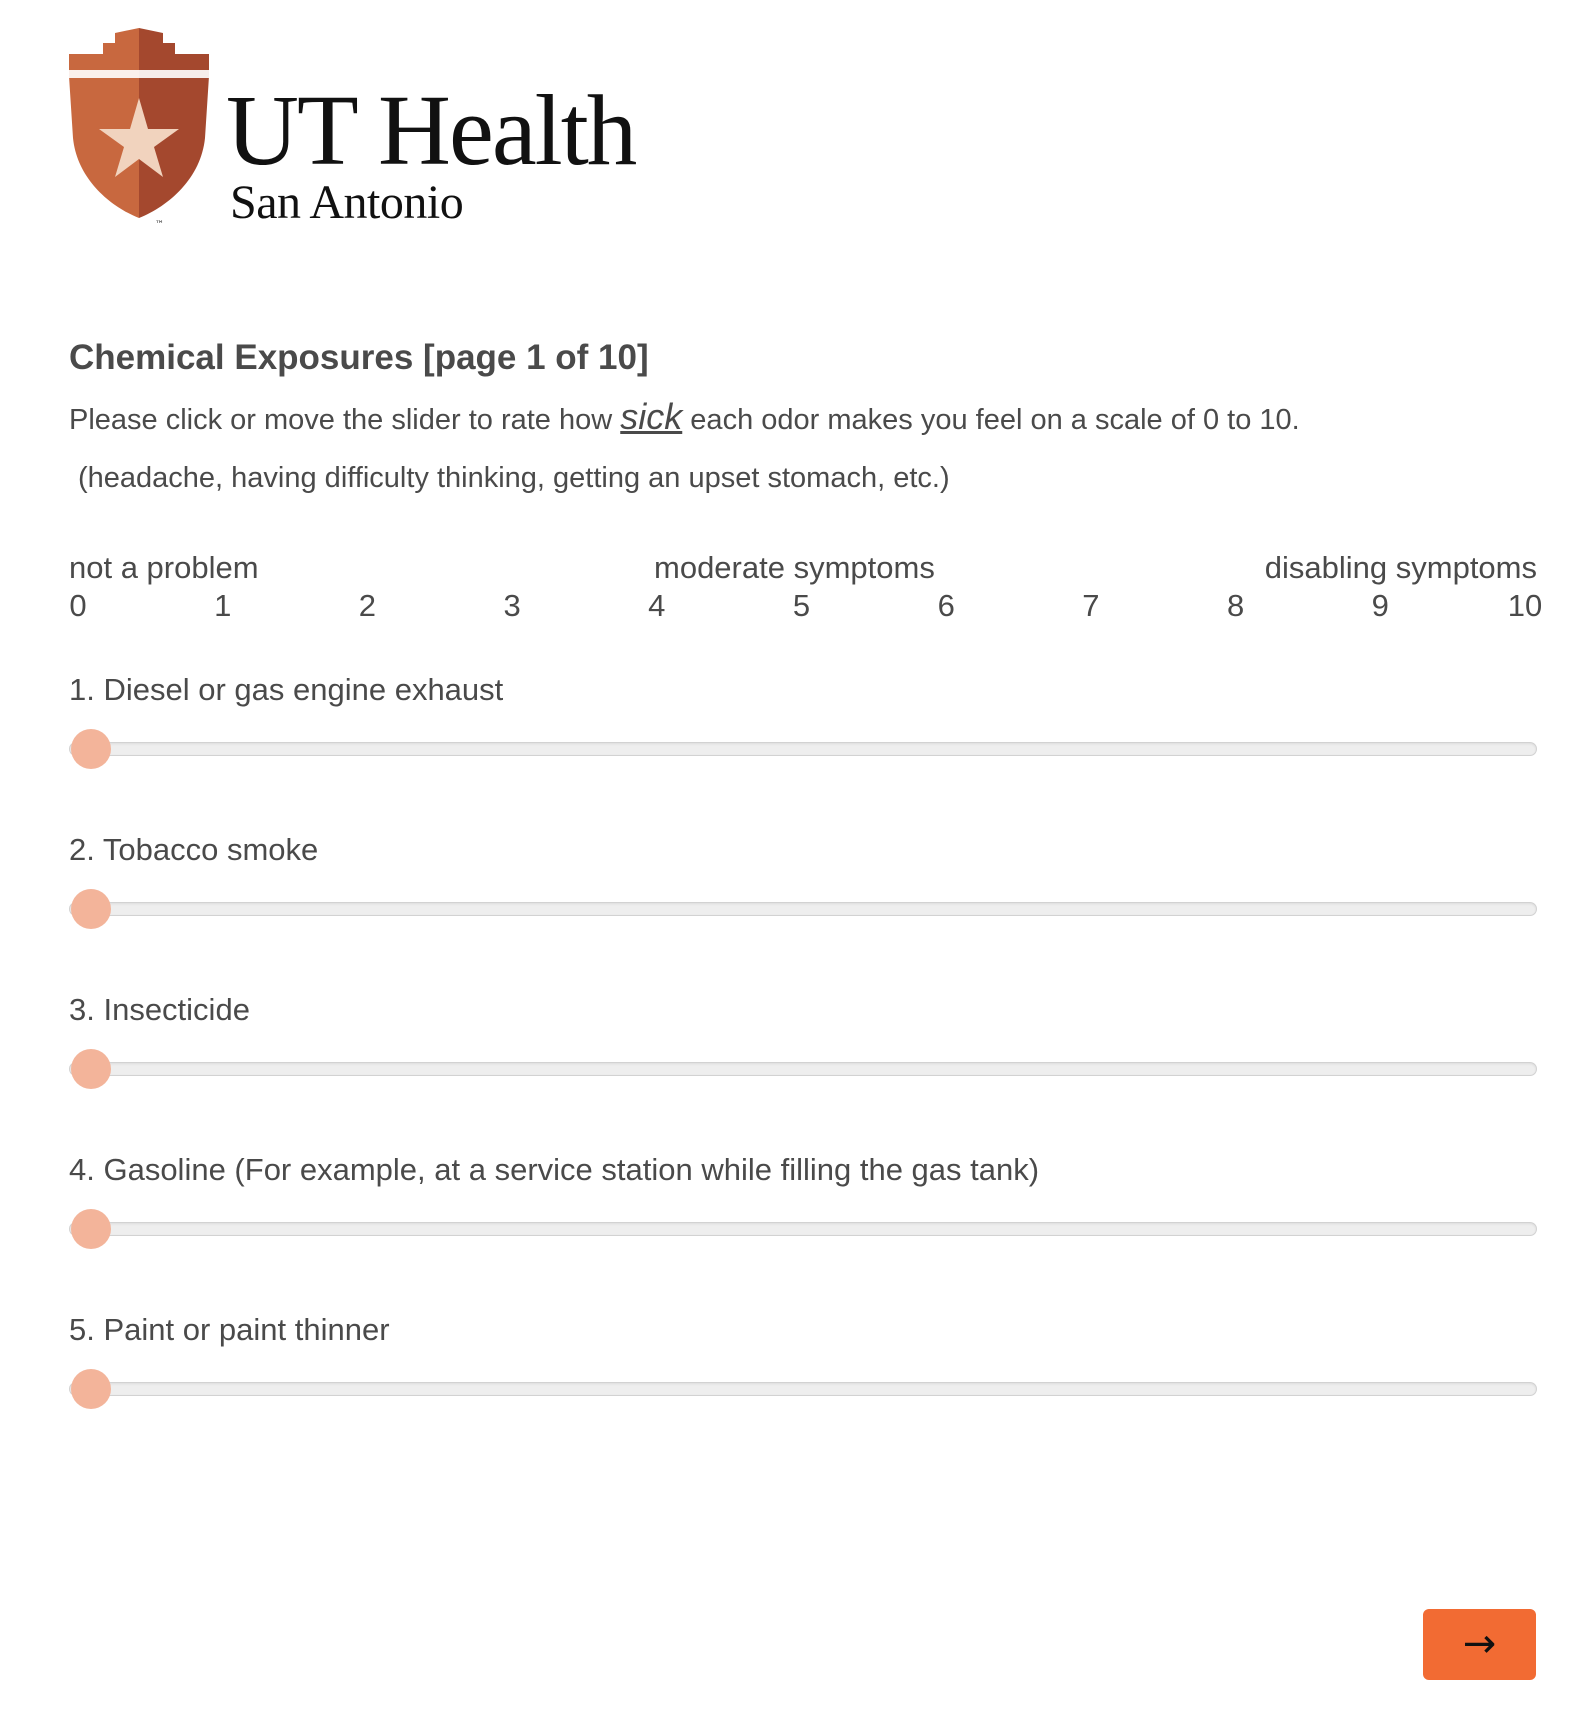 This screenshot has width=1580, height=1710. I want to click on scale-tick: 3, so click(512, 605).